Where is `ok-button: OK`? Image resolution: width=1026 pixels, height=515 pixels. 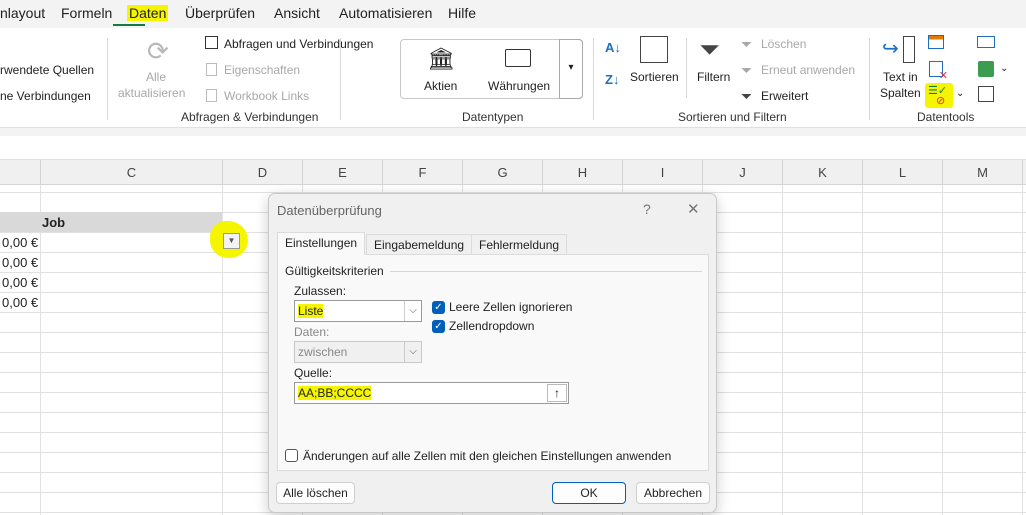 ok-button: OK is located at coordinates (589, 493).